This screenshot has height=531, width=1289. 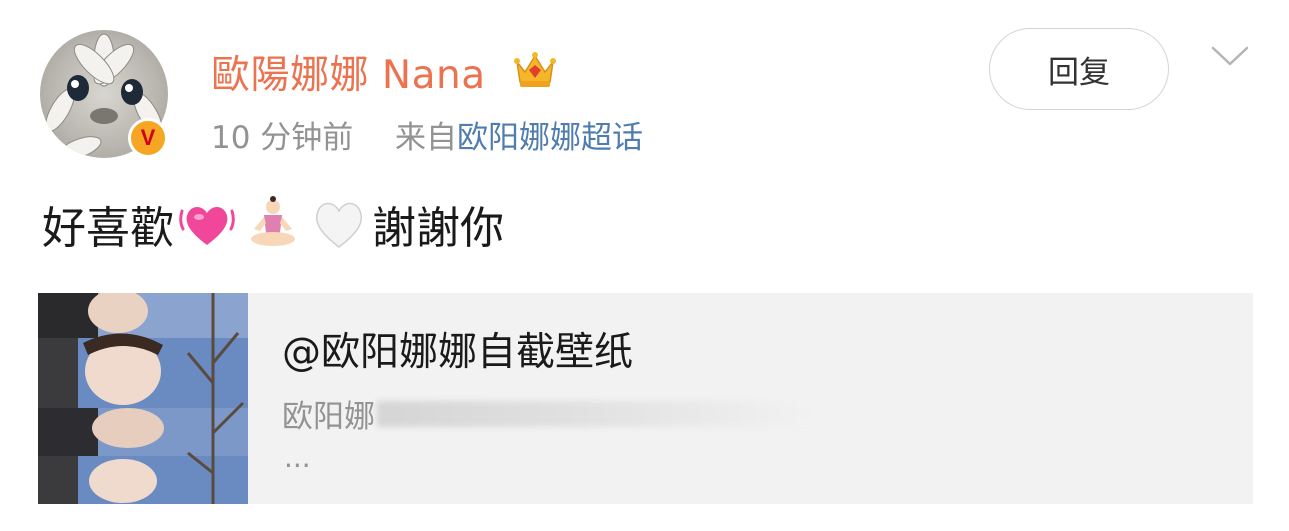 What do you see at coordinates (328, 417) in the screenshot?
I see `card-subtitle-text: 欧阳娜` at bounding box center [328, 417].